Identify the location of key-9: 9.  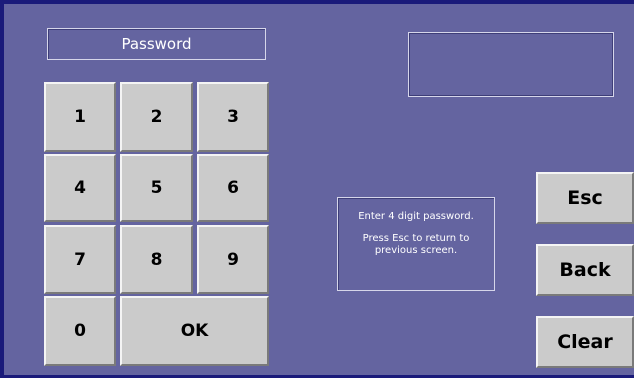
(233, 259).